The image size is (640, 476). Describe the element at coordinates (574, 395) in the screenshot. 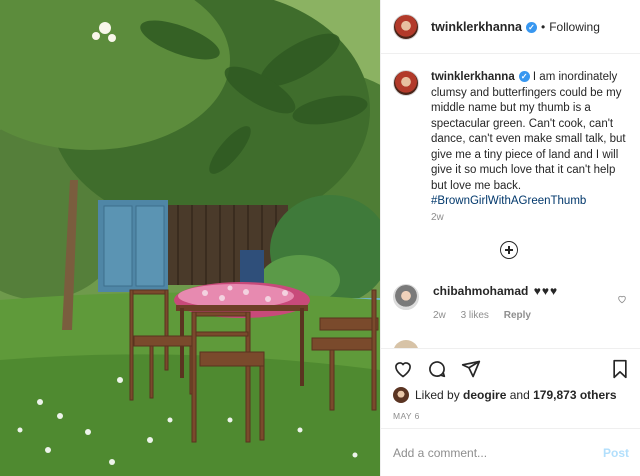

I see `likes-count: 179,873 others` at that location.